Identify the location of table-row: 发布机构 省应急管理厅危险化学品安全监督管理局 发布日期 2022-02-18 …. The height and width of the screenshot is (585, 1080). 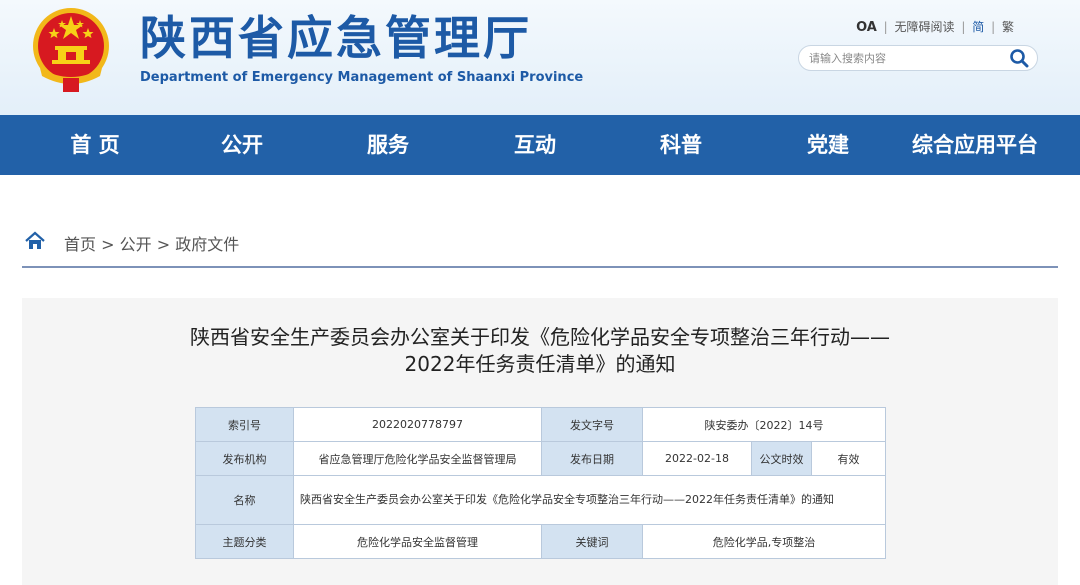
(541, 458).